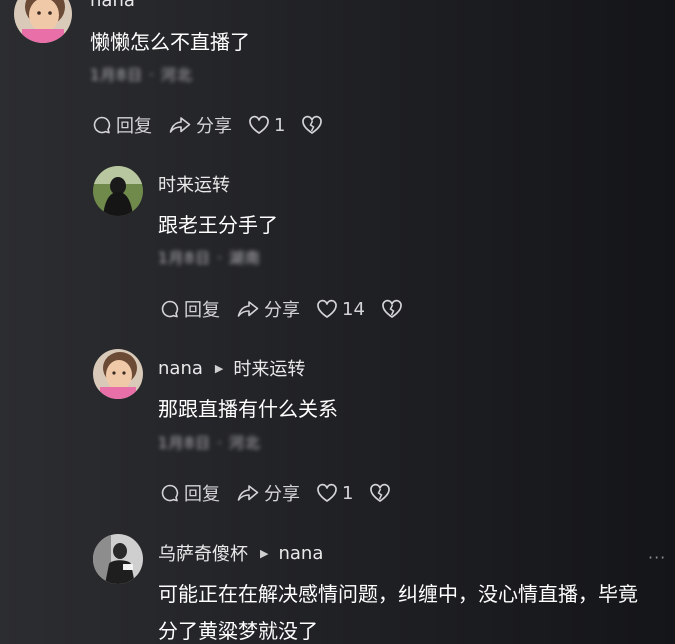 Image resolution: width=675 pixels, height=644 pixels. I want to click on comment-username: nana, so click(112, 5).